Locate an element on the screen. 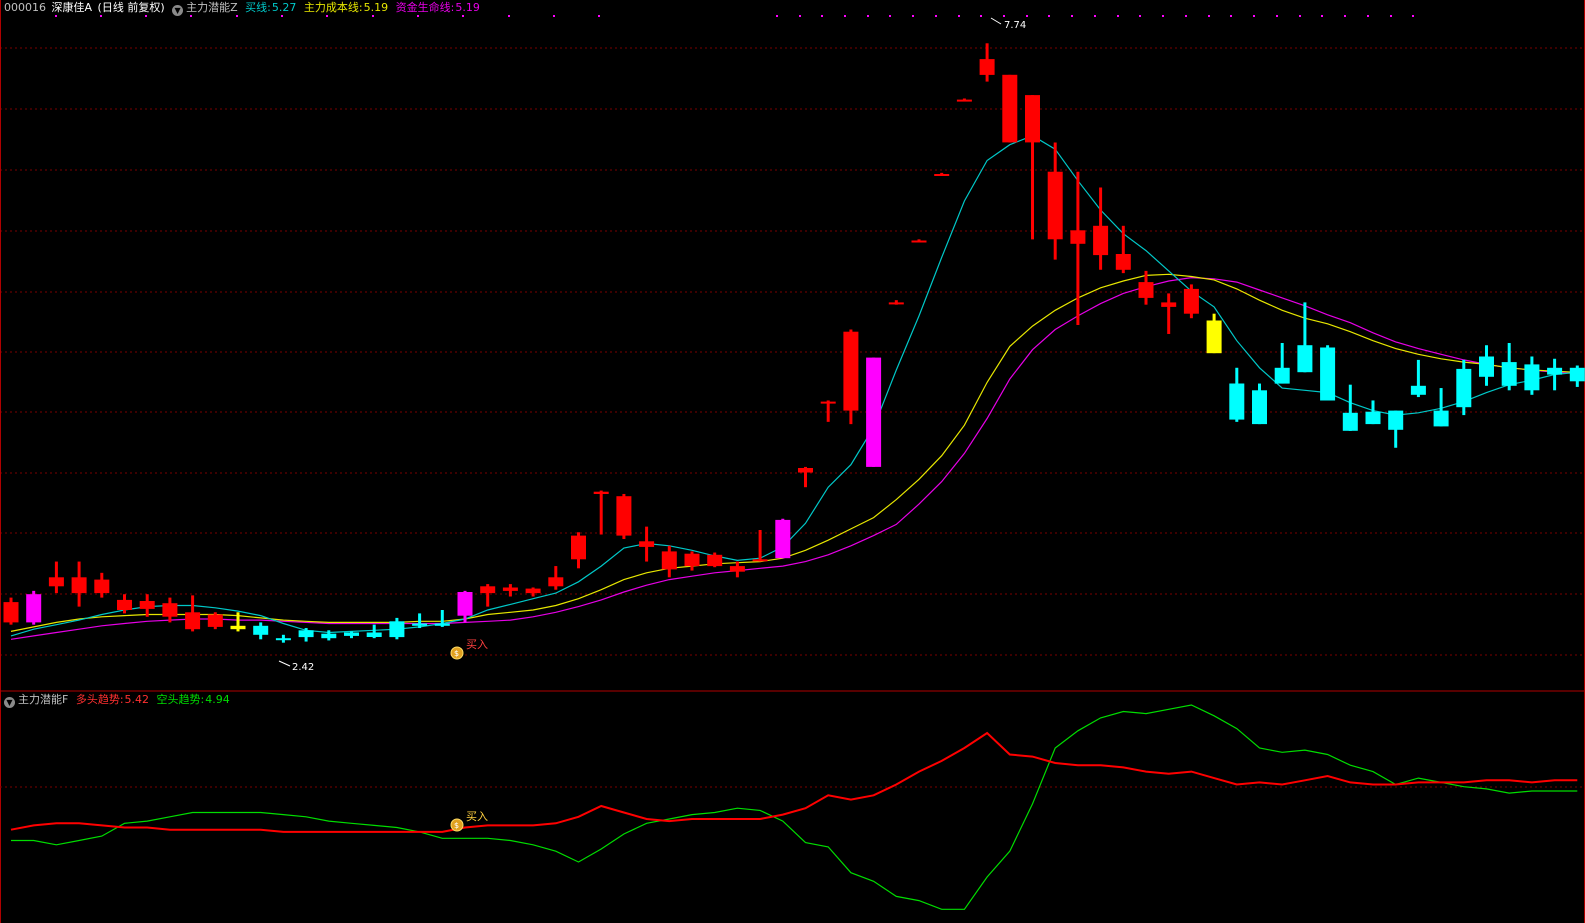 Image resolution: width=1585 pixels, height=923 pixels. main-indicator-name: 主力潜能Z is located at coordinates (212, 7).